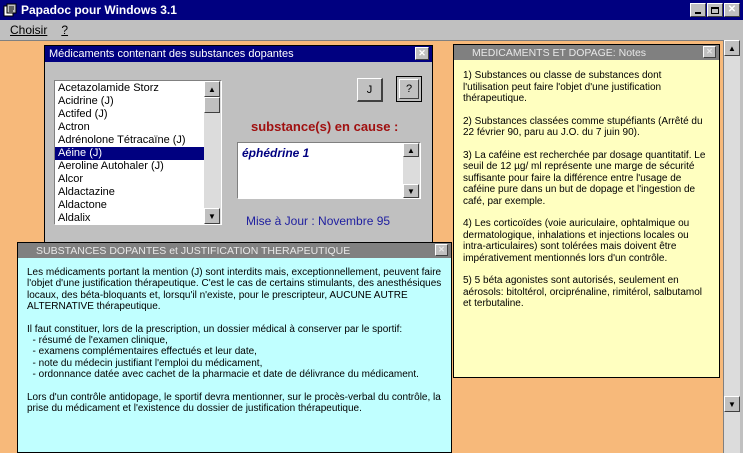 The height and width of the screenshot is (453, 743). I want to click on scroll-down-button: ▼, so click(732, 404).